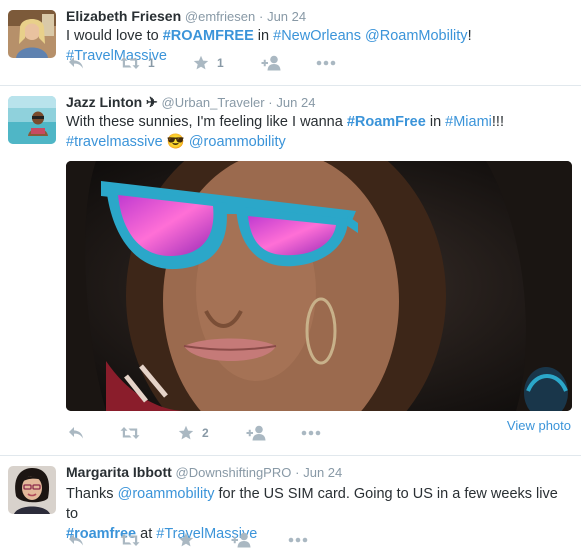  Describe the element at coordinates (416, 36) in the screenshot. I see `mention-link: @RoamMobility` at that location.